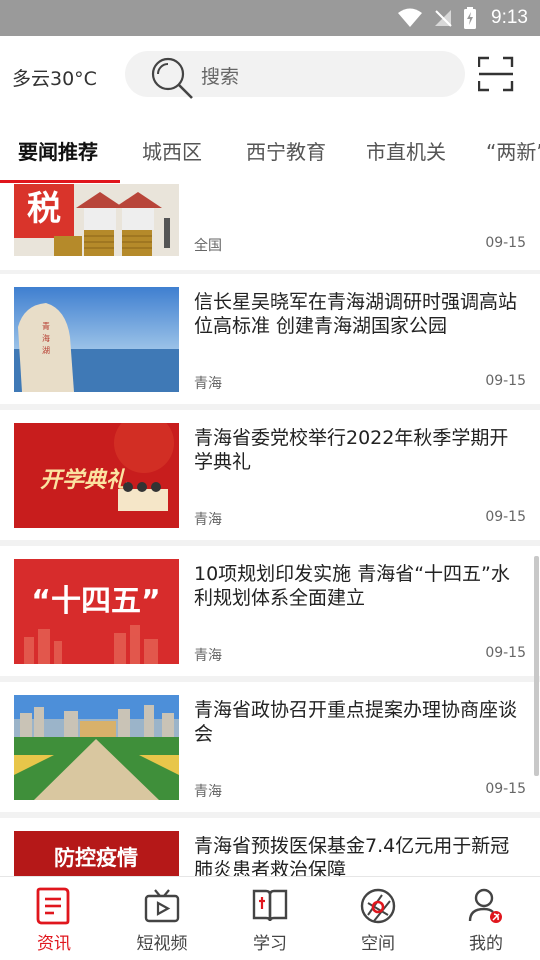 The width and height of the screenshot is (540, 960). I want to click on weather-label: 多云30°C, so click(54, 77).